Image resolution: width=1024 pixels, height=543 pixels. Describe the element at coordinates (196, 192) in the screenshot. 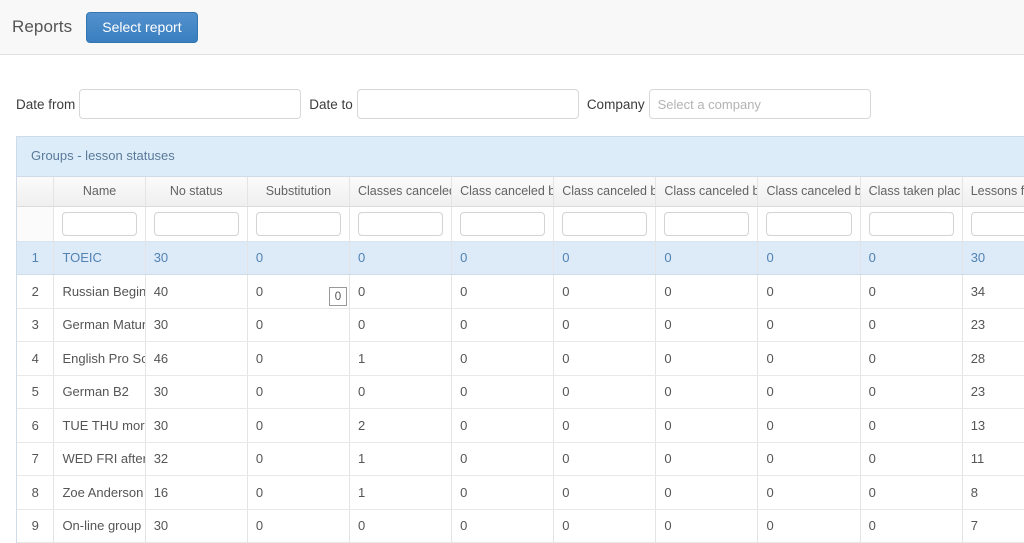

I see `column-header: No status` at that location.